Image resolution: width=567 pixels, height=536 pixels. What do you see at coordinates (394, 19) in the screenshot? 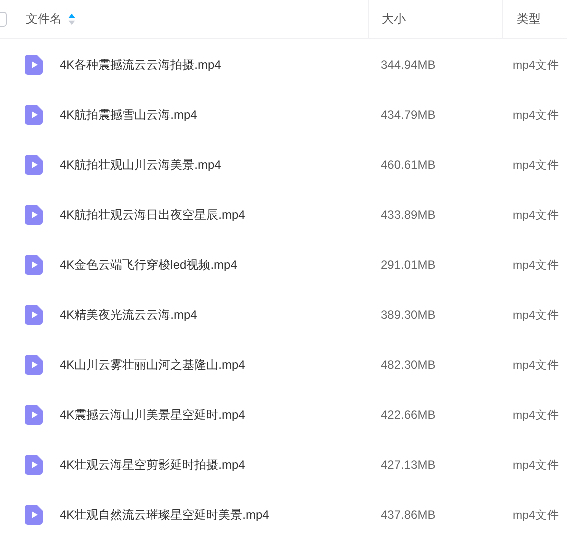
I see `column-header: 大小` at bounding box center [394, 19].